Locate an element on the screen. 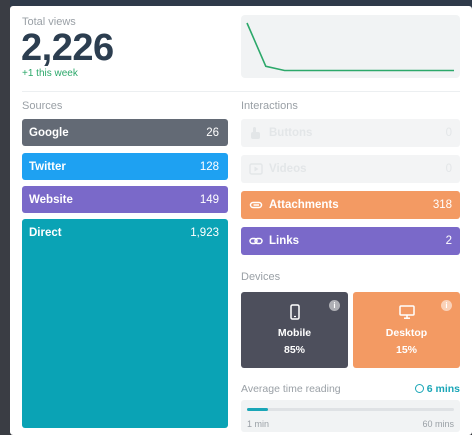  interactions-label: Interactions is located at coordinates (269, 106).